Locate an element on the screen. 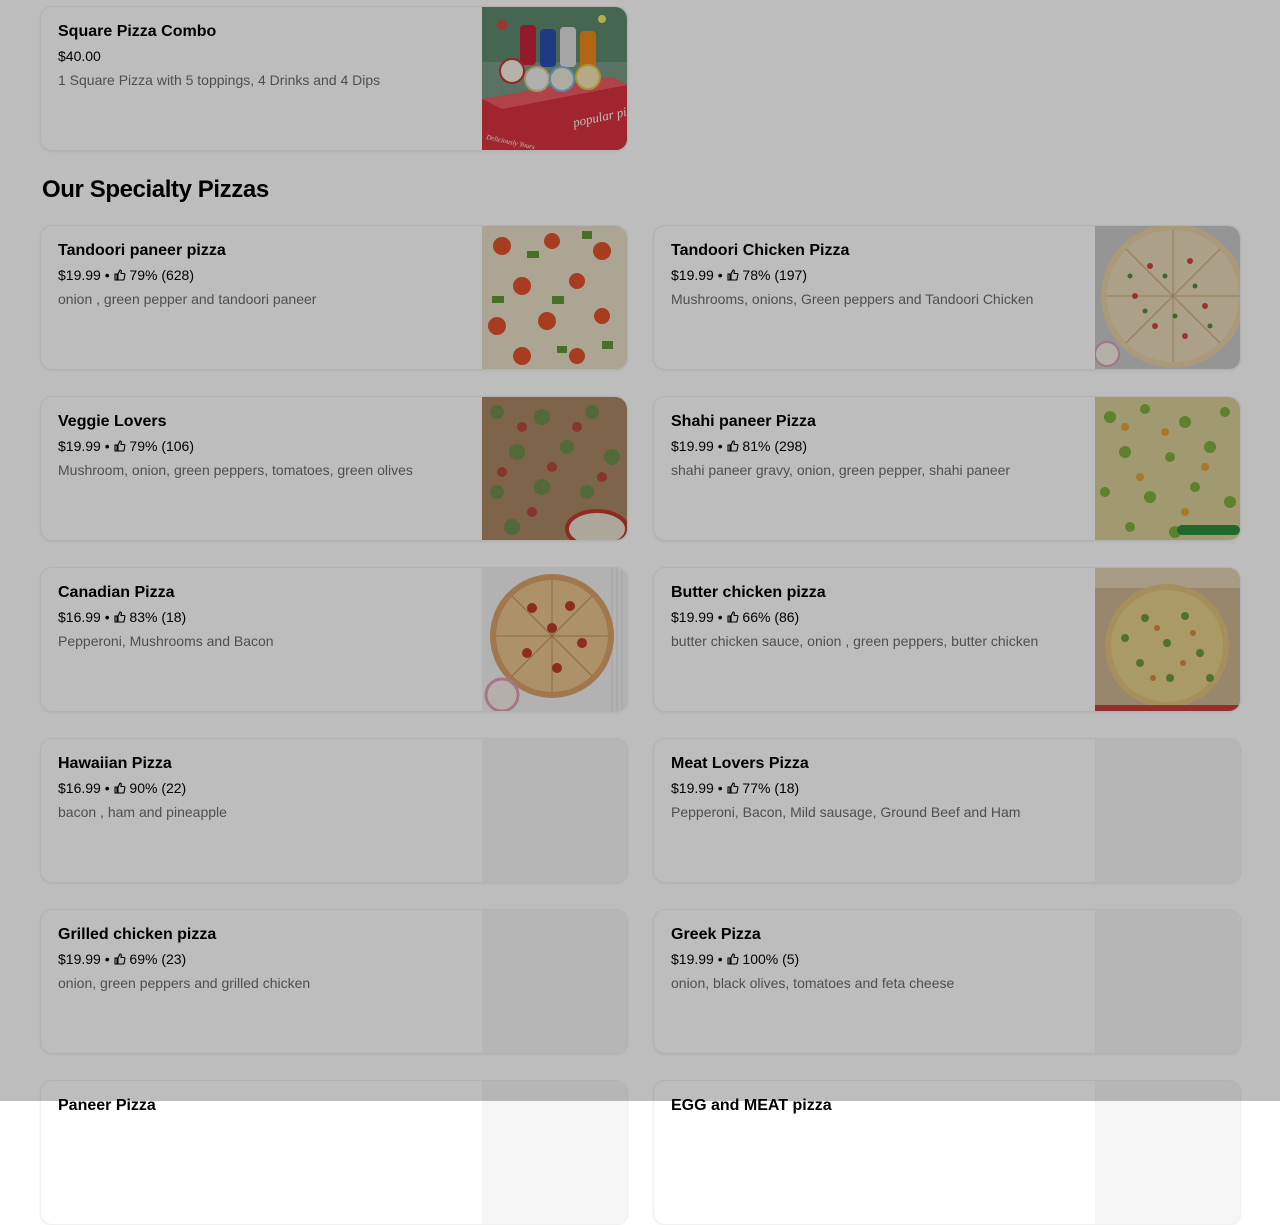 The width and height of the screenshot is (1280, 1225). item-rating: 90% (22) is located at coordinates (158, 788).